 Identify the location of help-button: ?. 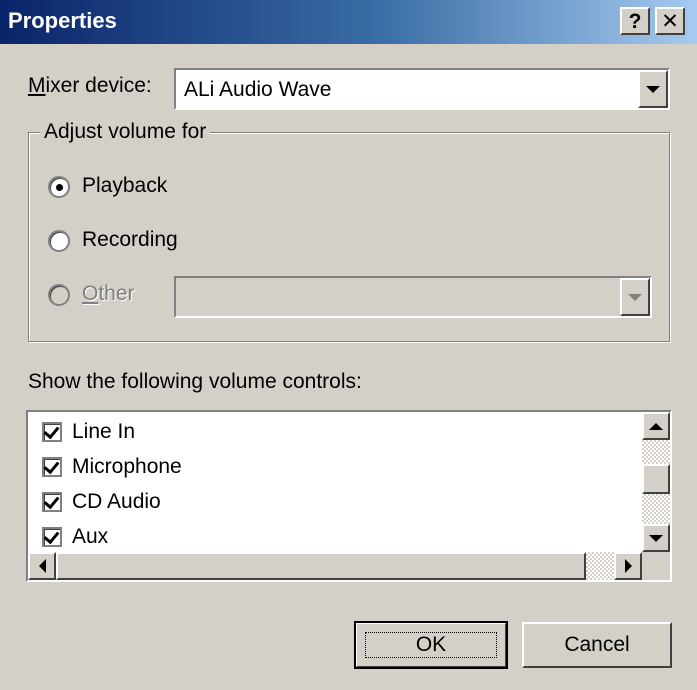
(635, 21).